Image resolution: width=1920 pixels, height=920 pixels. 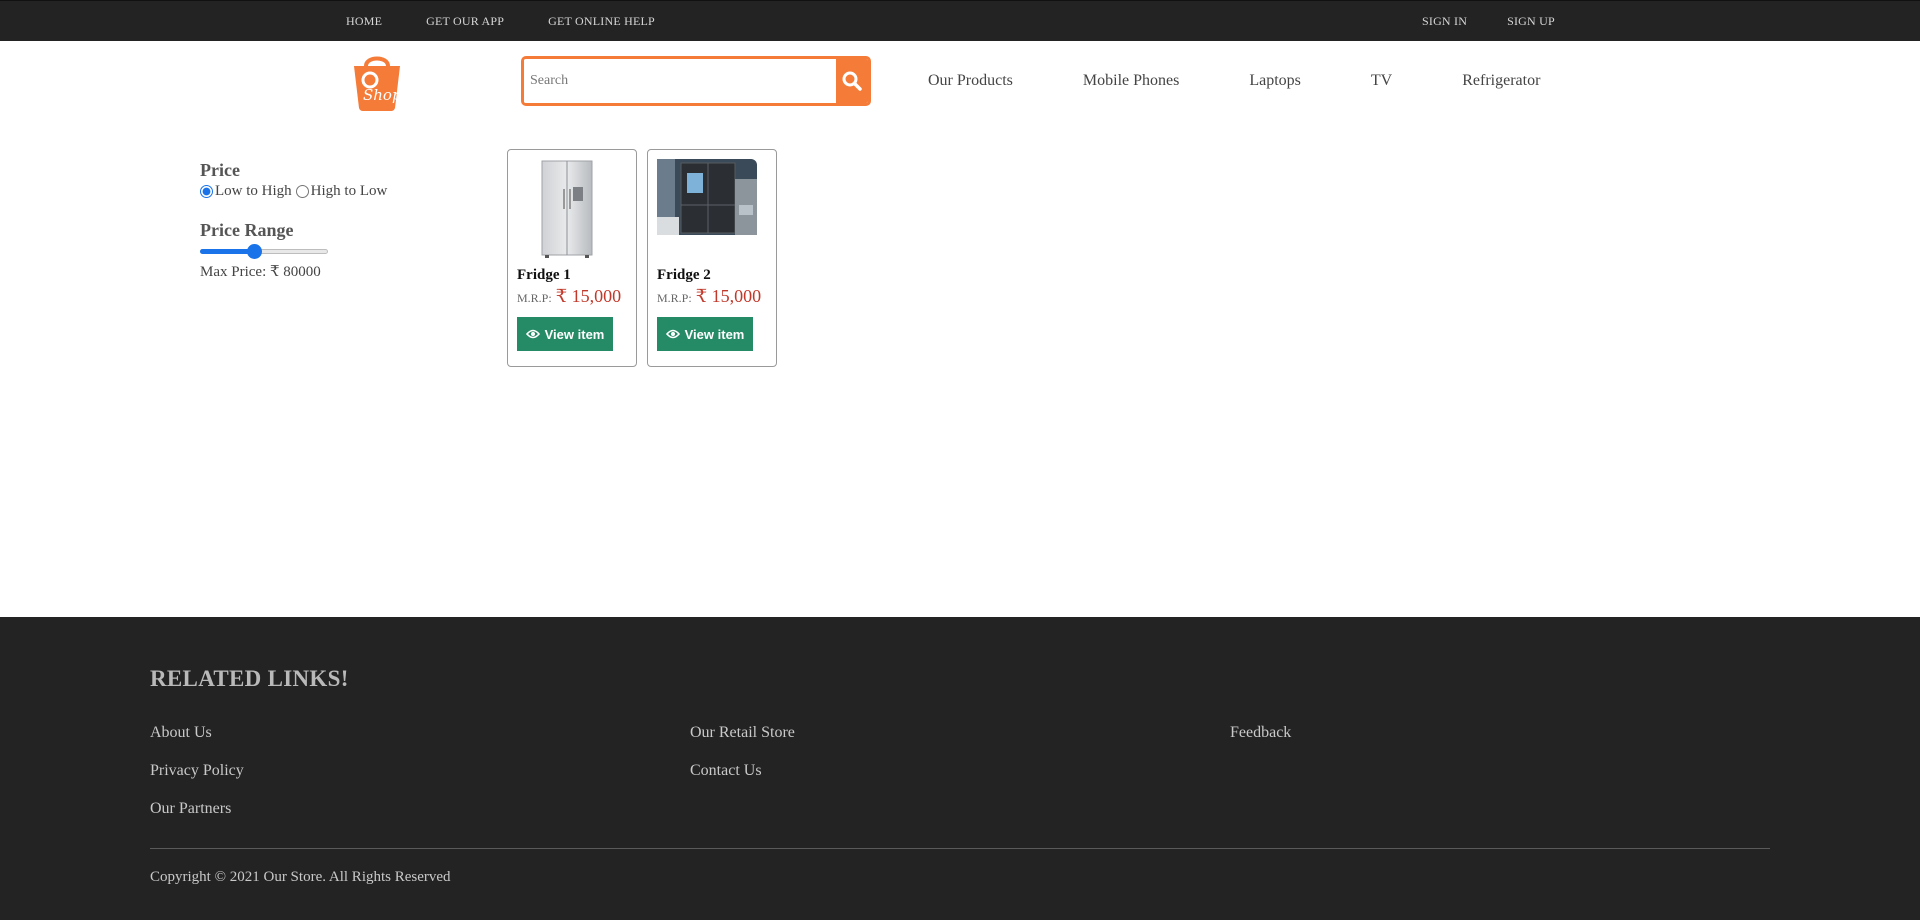 I want to click on sort-high-to-low-radio, so click(x=302, y=191).